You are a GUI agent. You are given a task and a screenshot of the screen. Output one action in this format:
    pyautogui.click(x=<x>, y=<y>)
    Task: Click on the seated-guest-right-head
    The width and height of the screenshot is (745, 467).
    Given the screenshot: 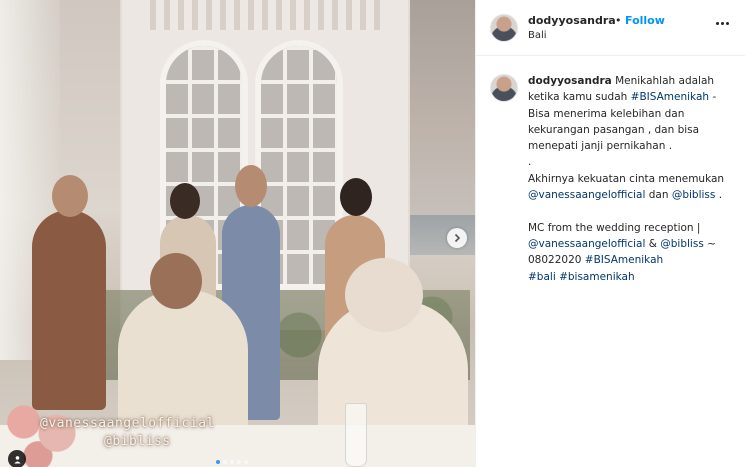 What is the action you would take?
    pyautogui.click(x=384, y=295)
    